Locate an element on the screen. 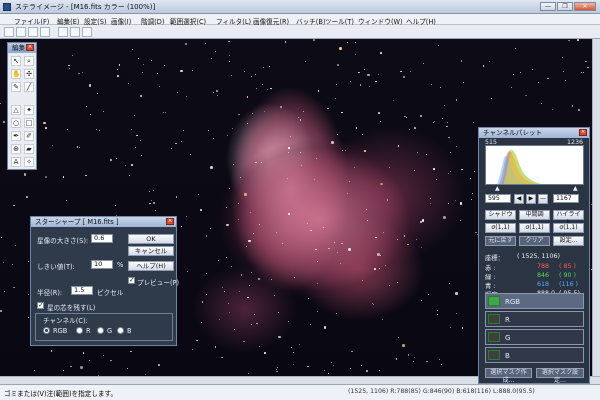 Image resolution: width=600 pixels, height=400 pixels. star-size-input: 0.6 is located at coordinates (102, 238).